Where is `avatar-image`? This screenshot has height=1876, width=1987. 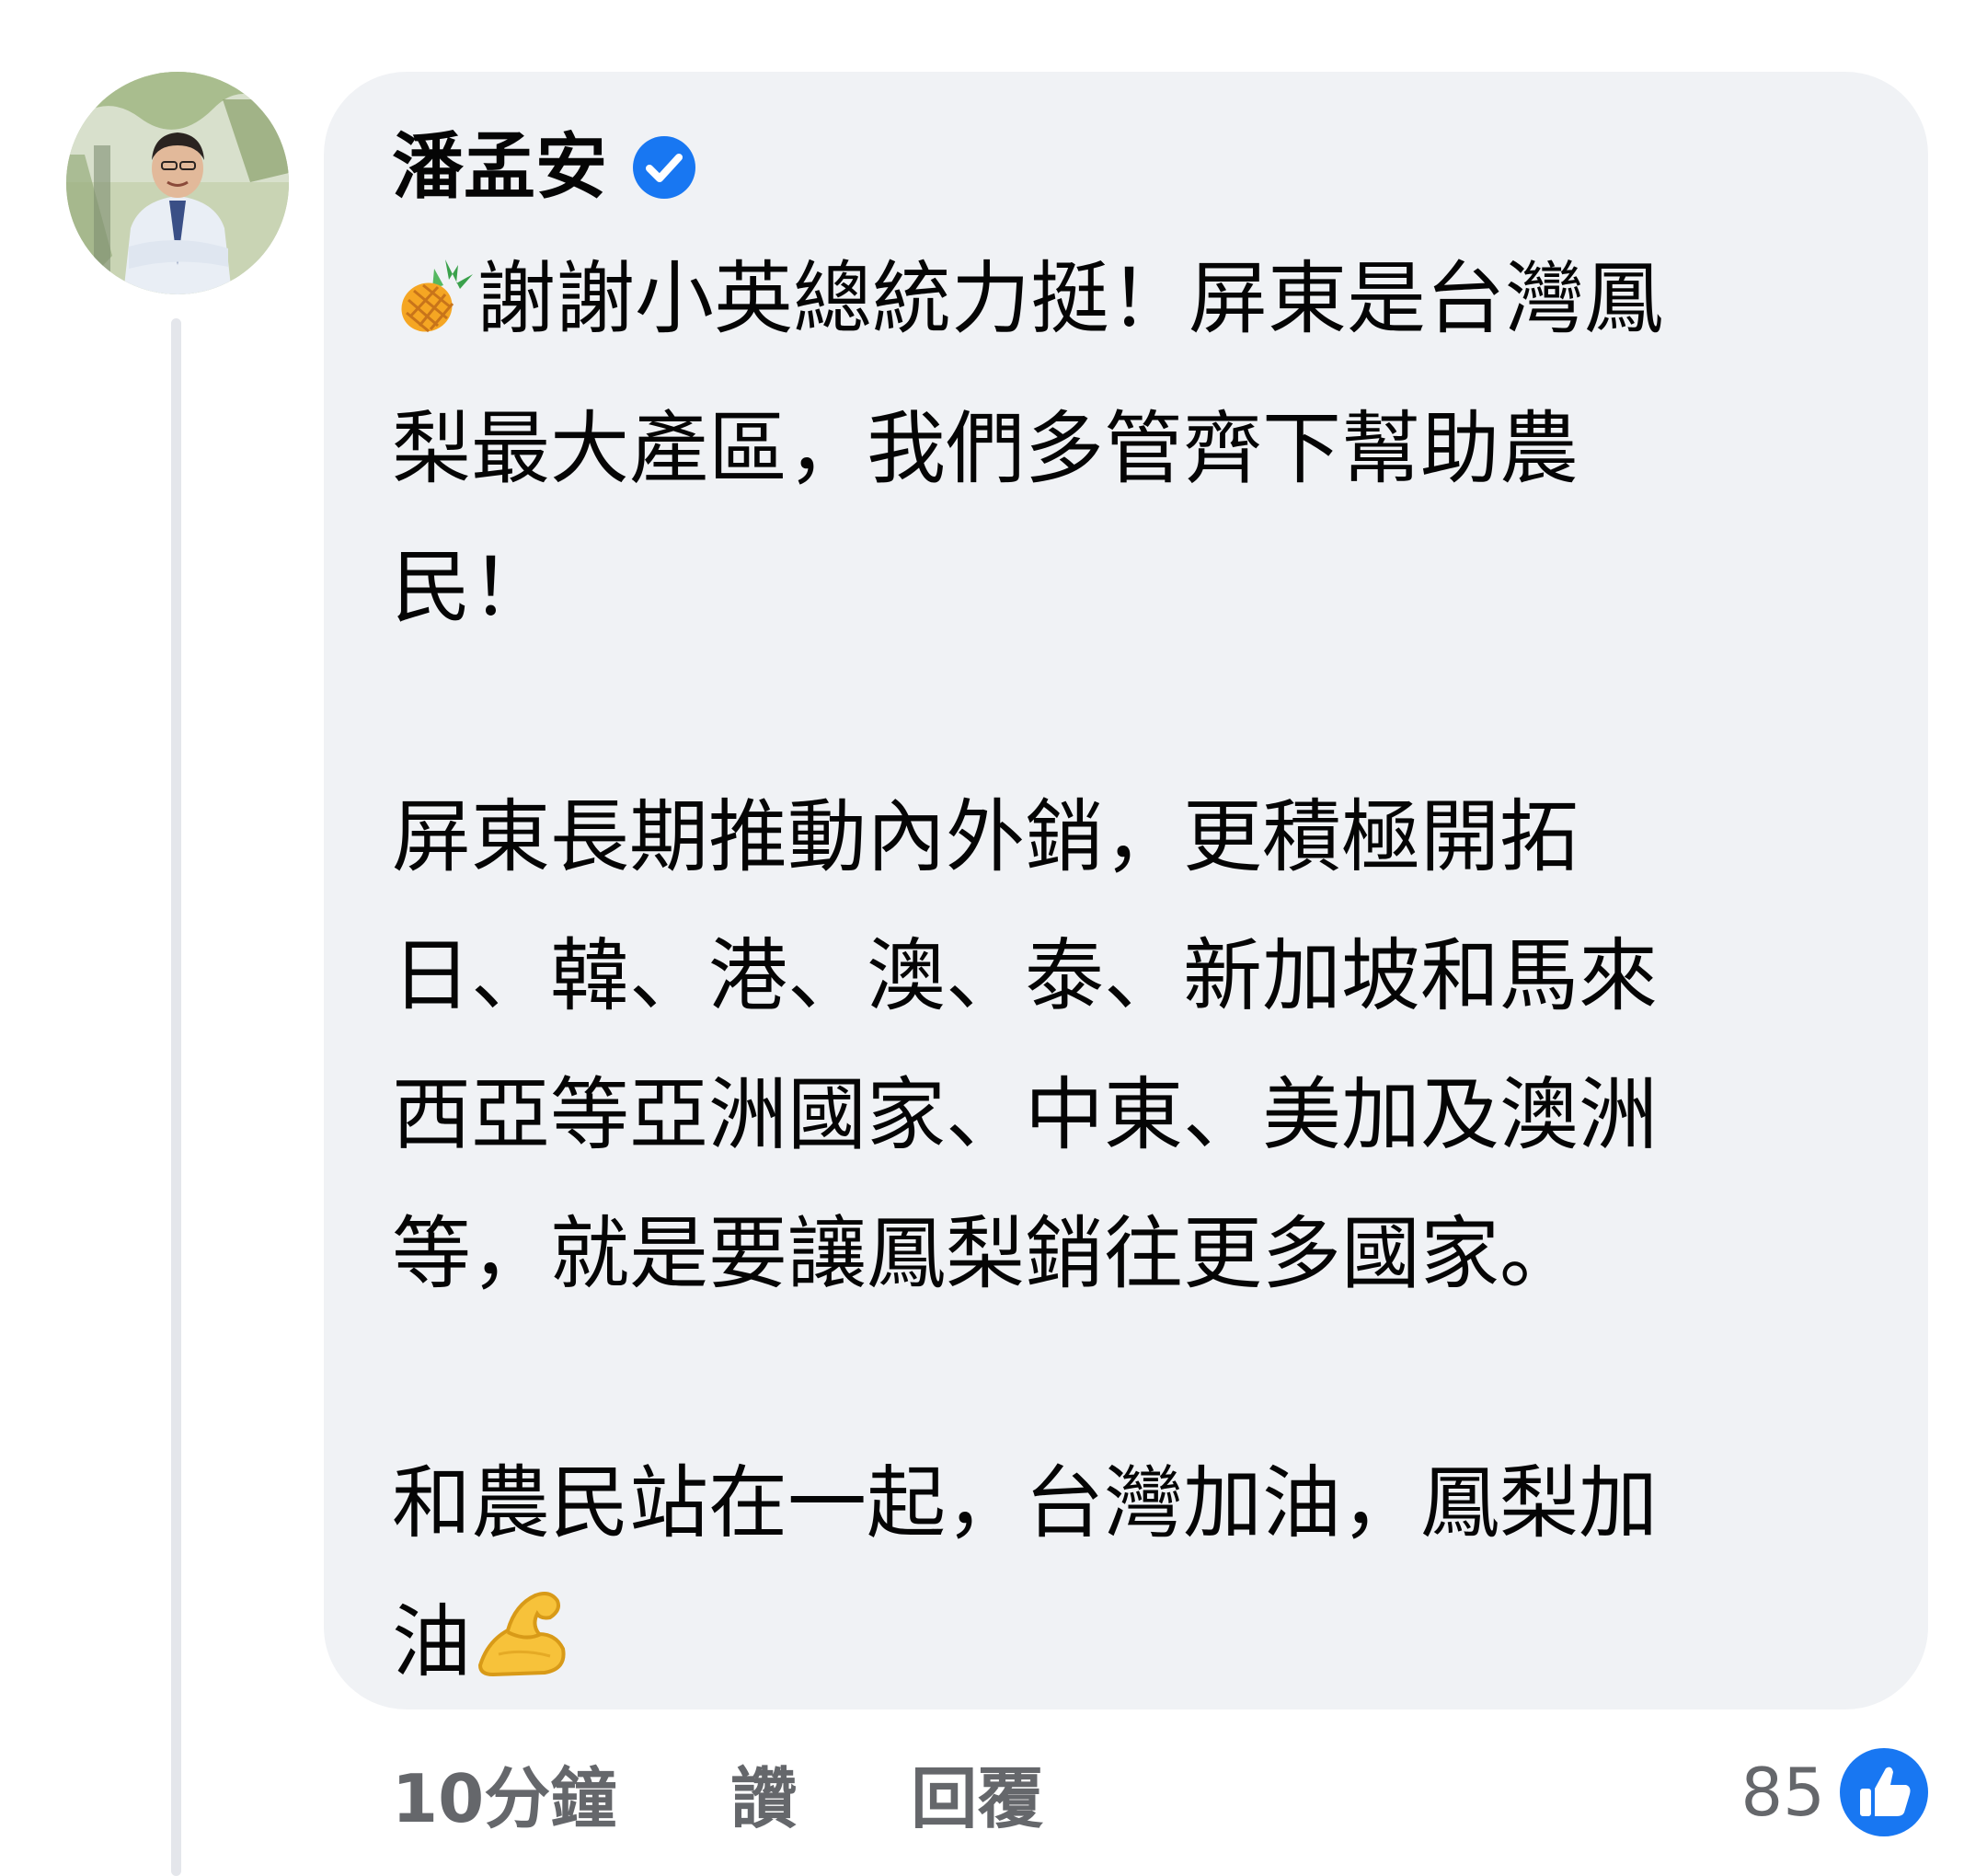
avatar-image is located at coordinates (177, 183).